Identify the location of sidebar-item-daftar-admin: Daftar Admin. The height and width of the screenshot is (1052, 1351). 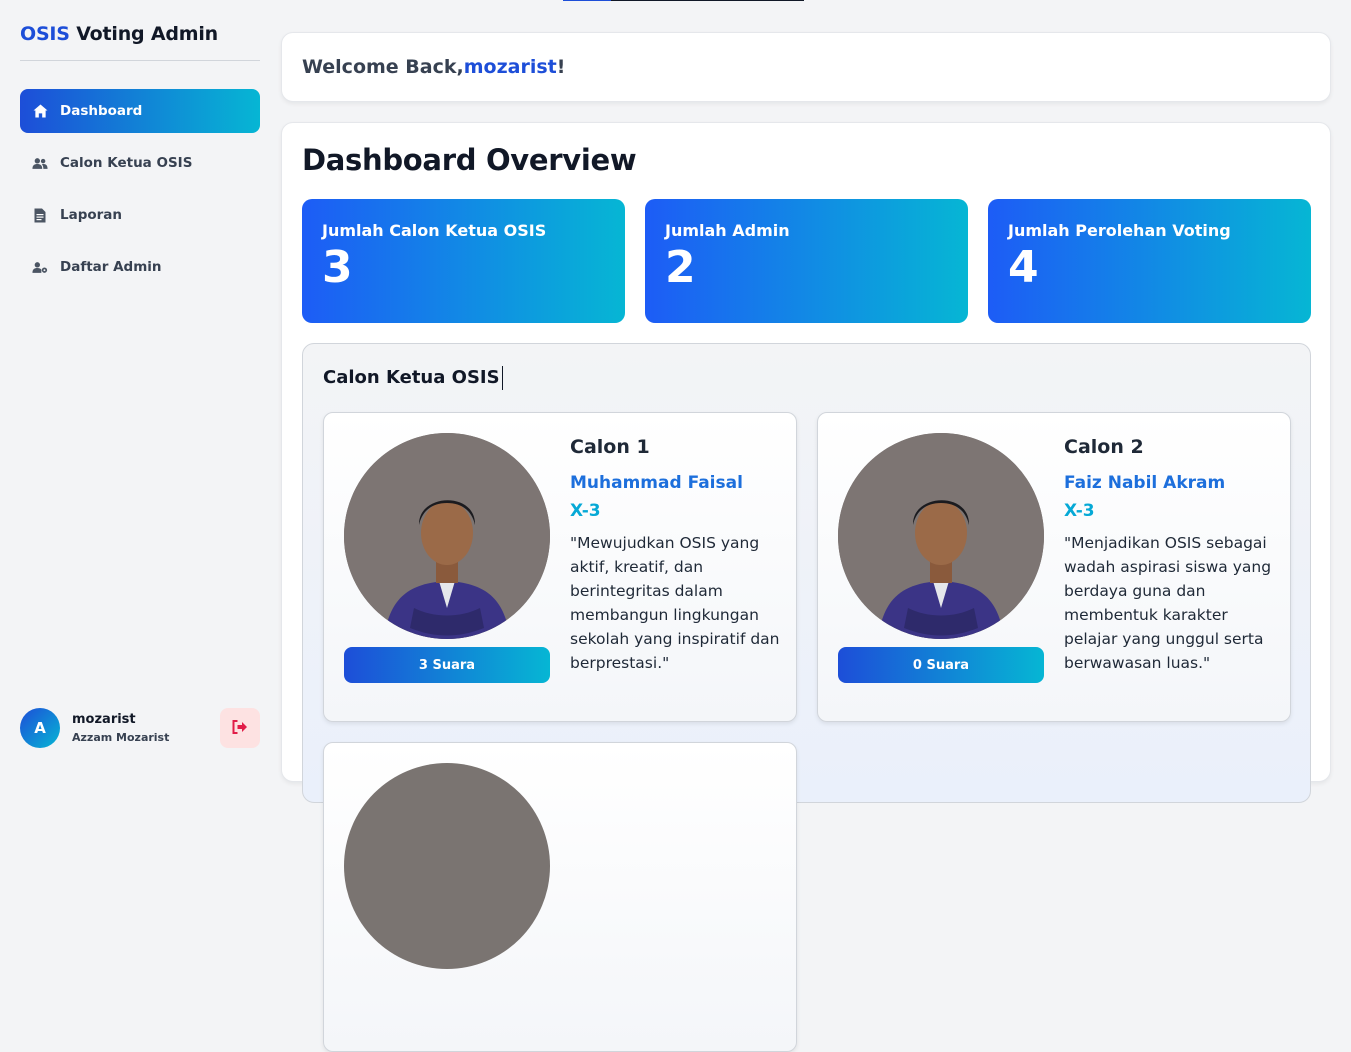
(140, 267).